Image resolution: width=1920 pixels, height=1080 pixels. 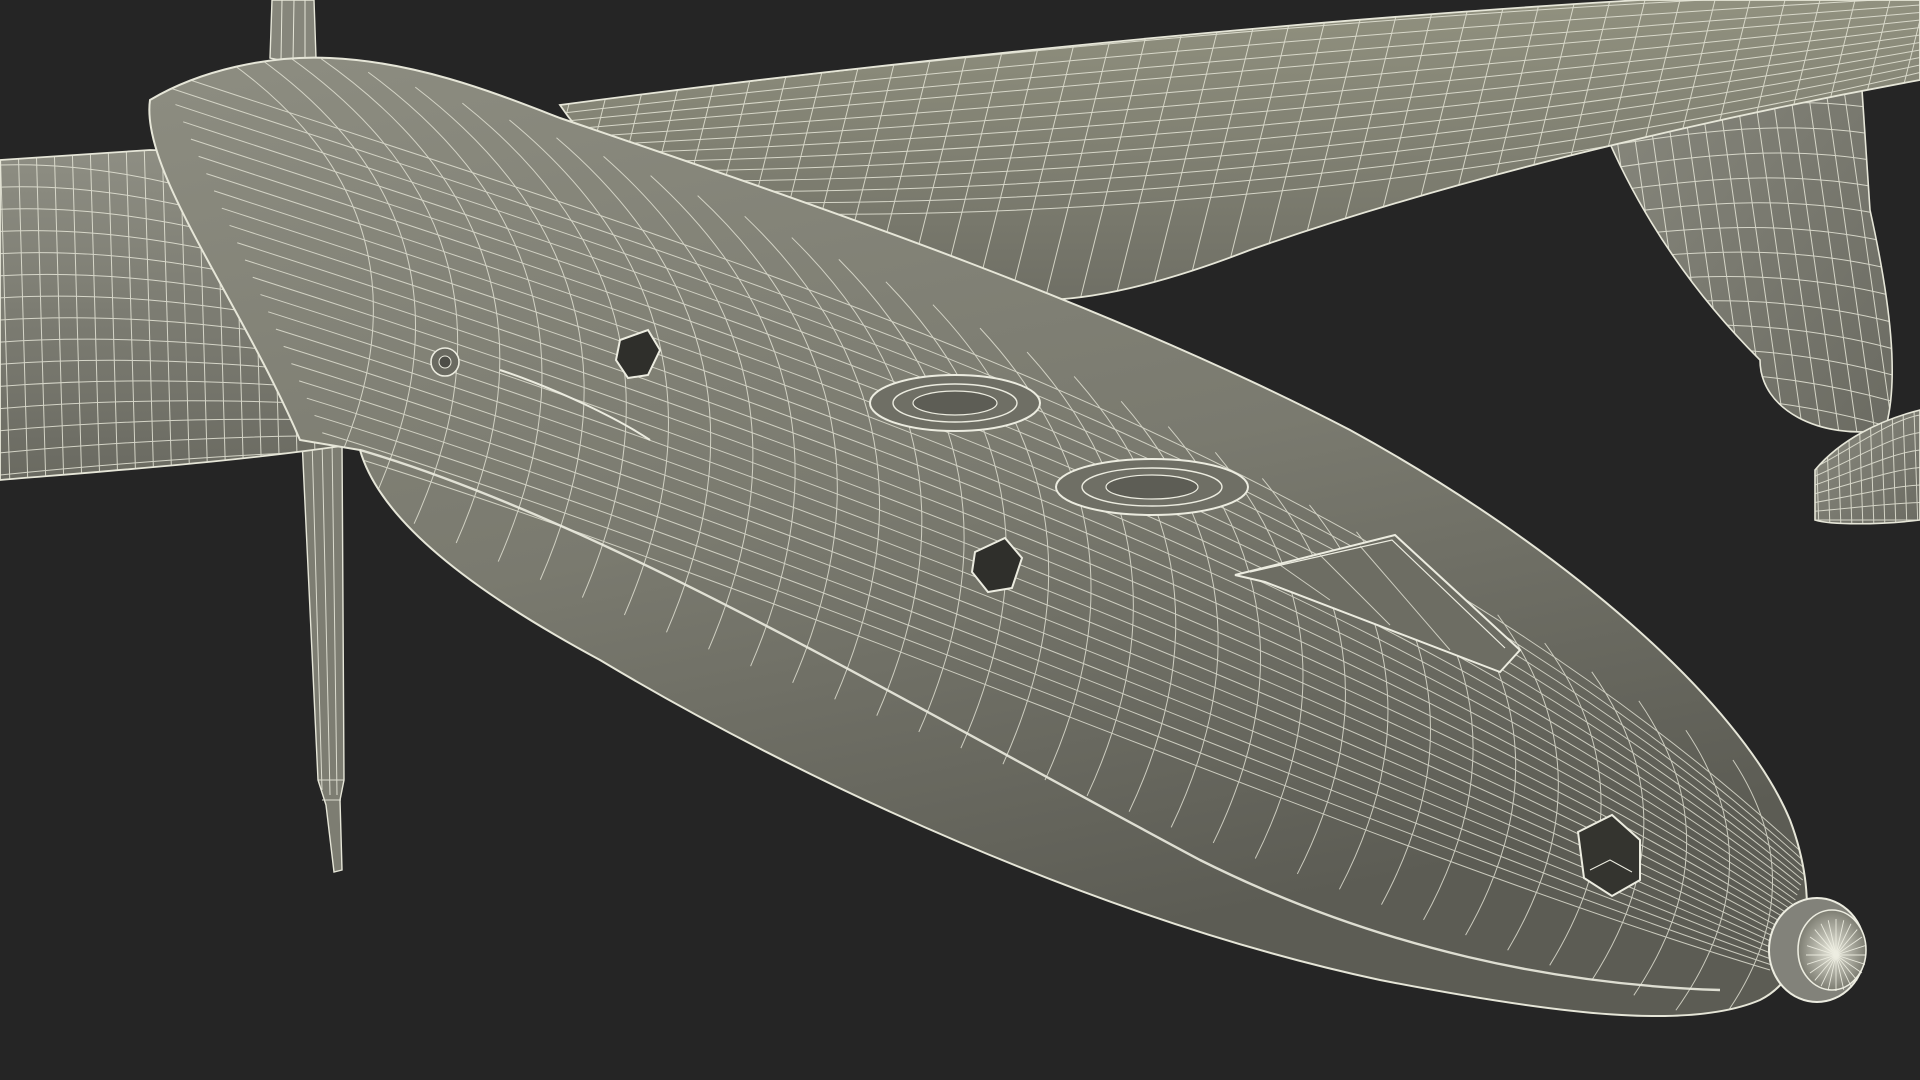 I want to click on nose-cap, so click(x=1817, y=950).